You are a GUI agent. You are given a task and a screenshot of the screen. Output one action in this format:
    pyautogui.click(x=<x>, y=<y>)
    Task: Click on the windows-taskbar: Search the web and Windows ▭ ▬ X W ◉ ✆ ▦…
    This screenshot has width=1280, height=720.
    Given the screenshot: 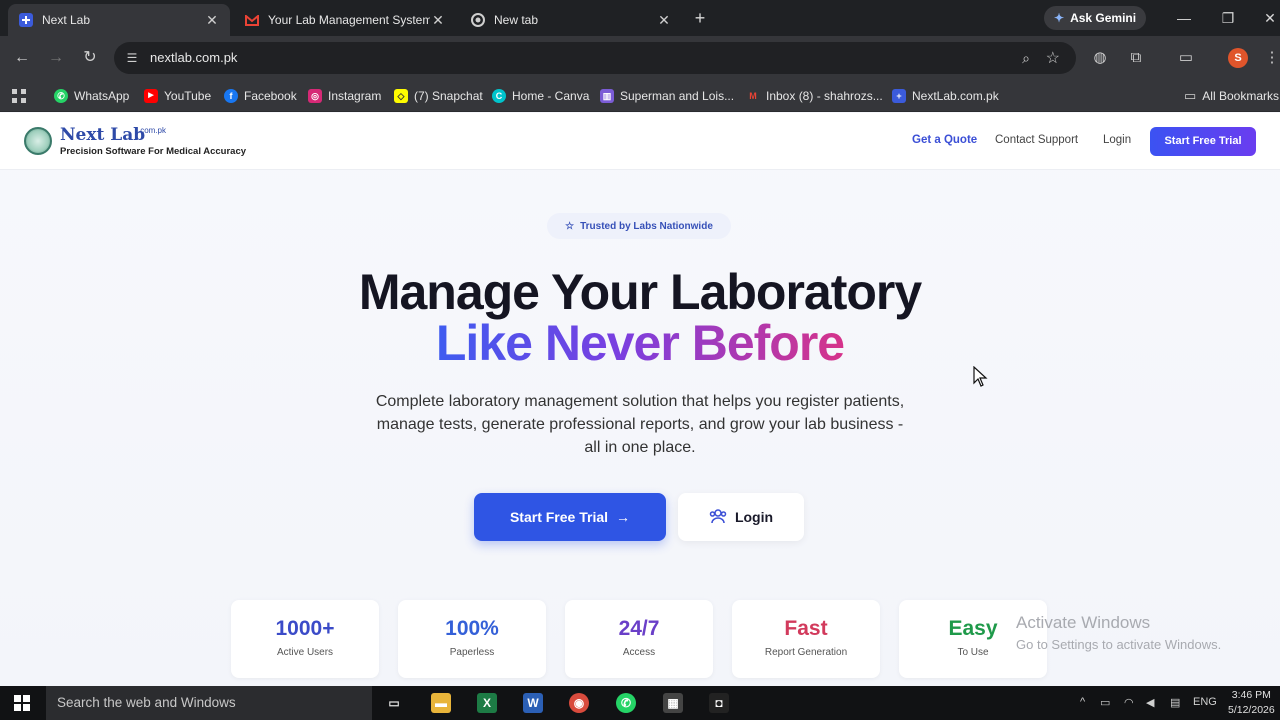 What is the action you would take?
    pyautogui.click(x=640, y=703)
    